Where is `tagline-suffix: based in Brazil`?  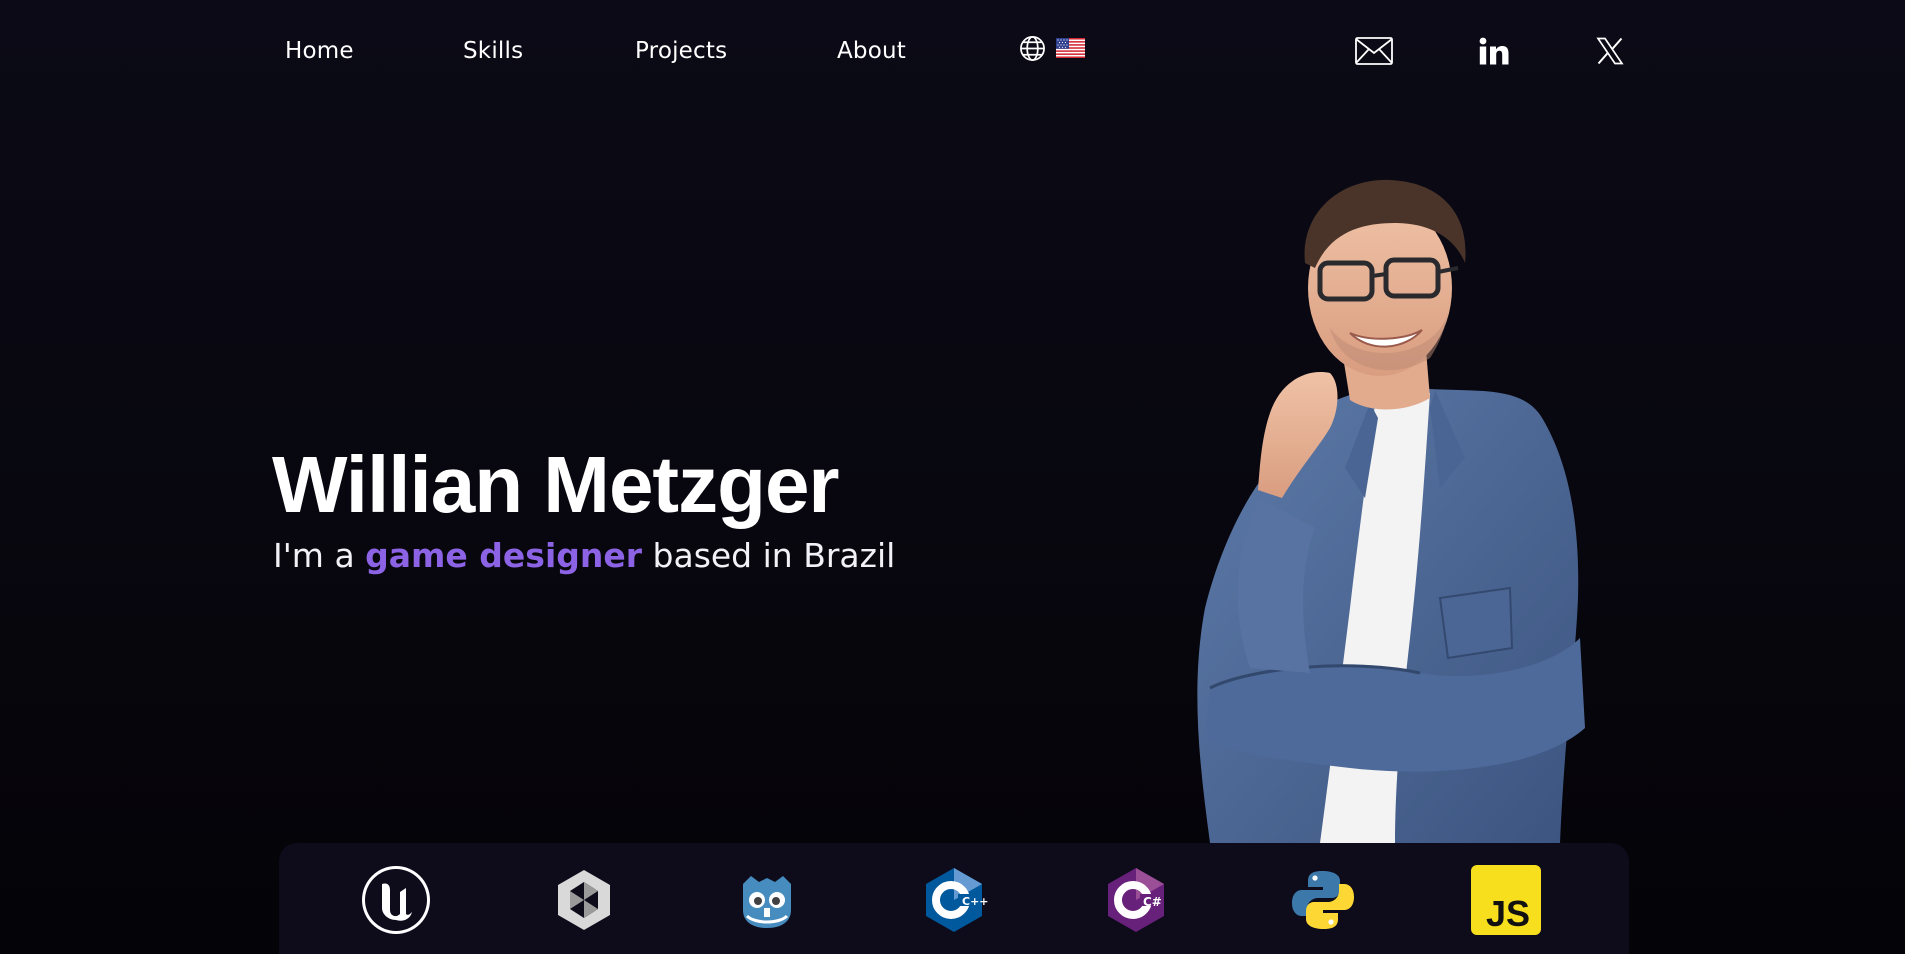
tagline-suffix: based in Brazil is located at coordinates (769, 555).